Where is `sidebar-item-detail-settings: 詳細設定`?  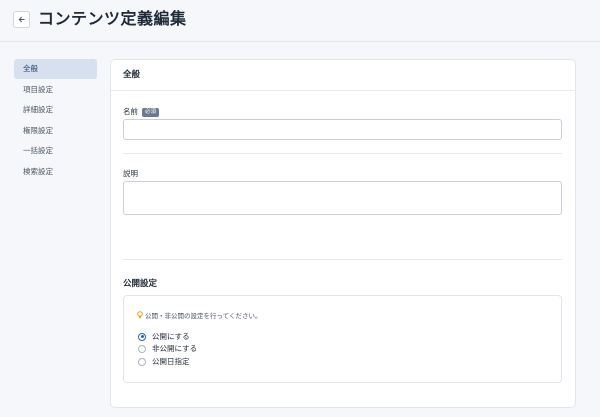
sidebar-item-detail-settings: 詳細設定 is located at coordinates (55, 110).